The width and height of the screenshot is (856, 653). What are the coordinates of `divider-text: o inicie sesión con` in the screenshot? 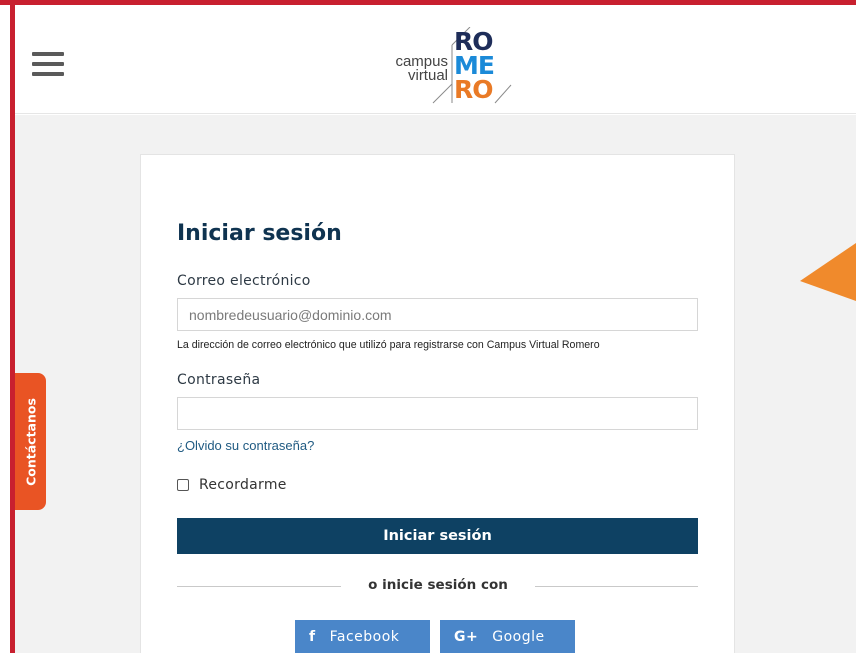 It's located at (438, 585).